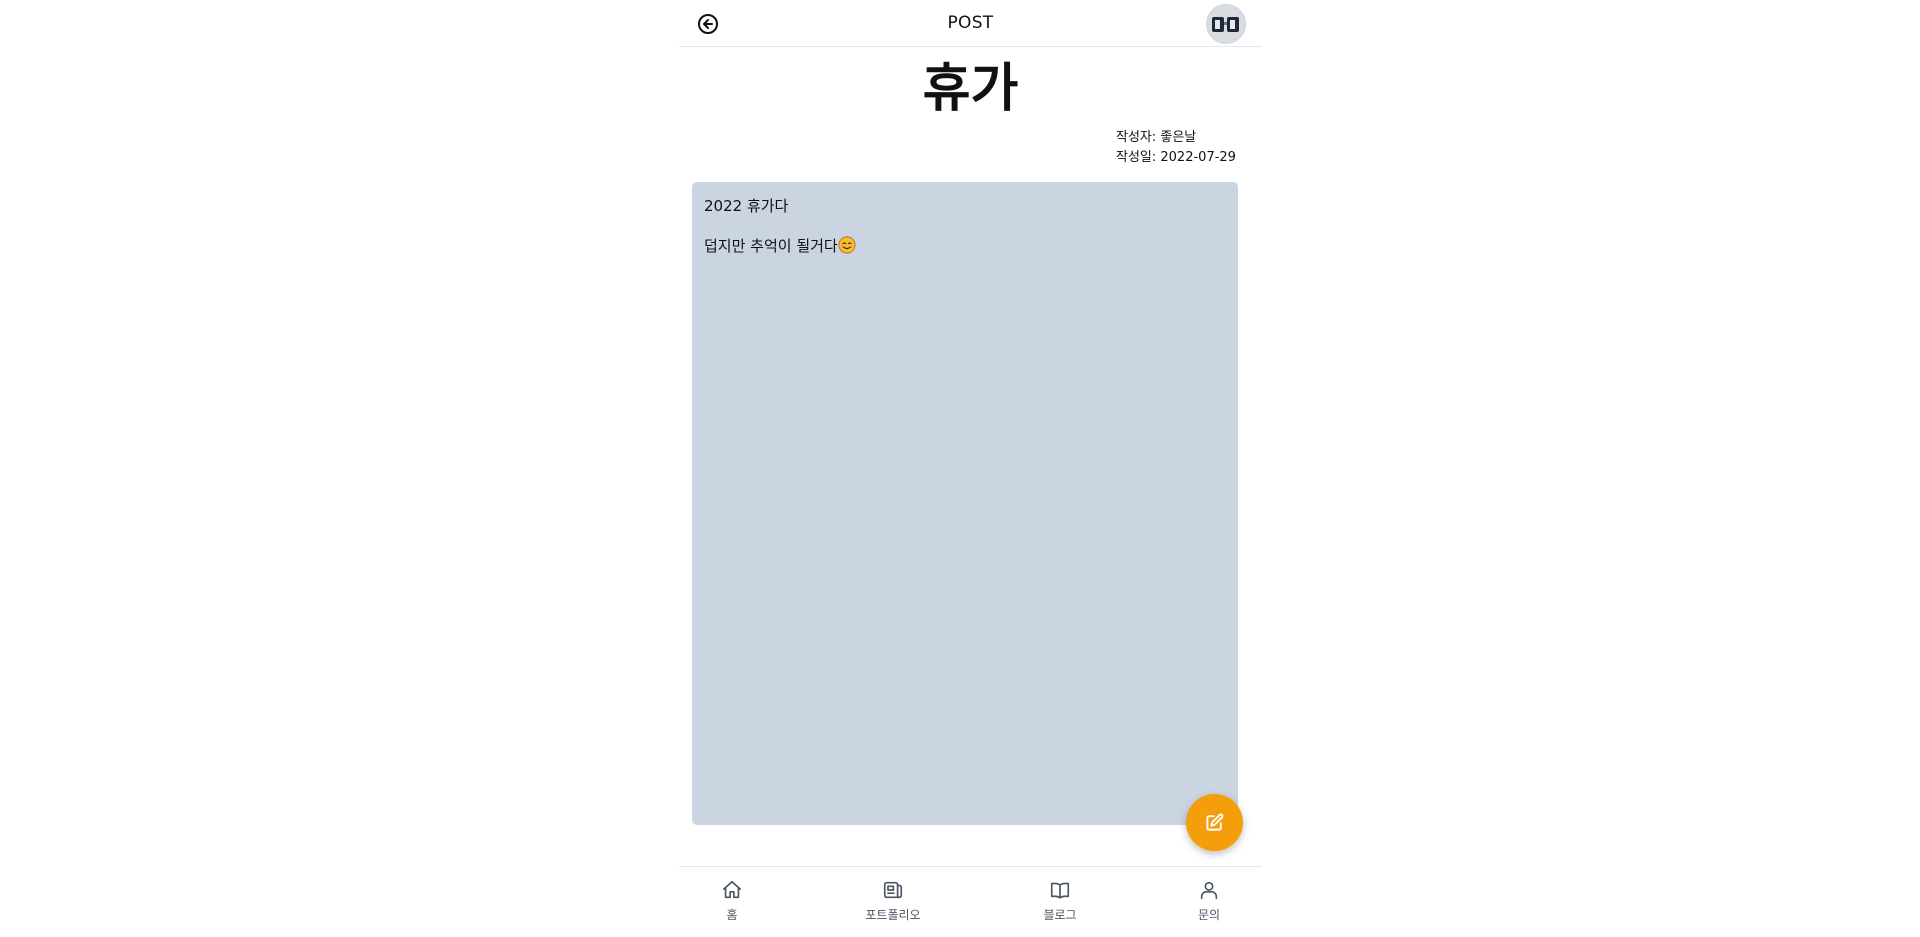 The height and width of the screenshot is (937, 1920). I want to click on nav-label-home: 홈, so click(732, 915).